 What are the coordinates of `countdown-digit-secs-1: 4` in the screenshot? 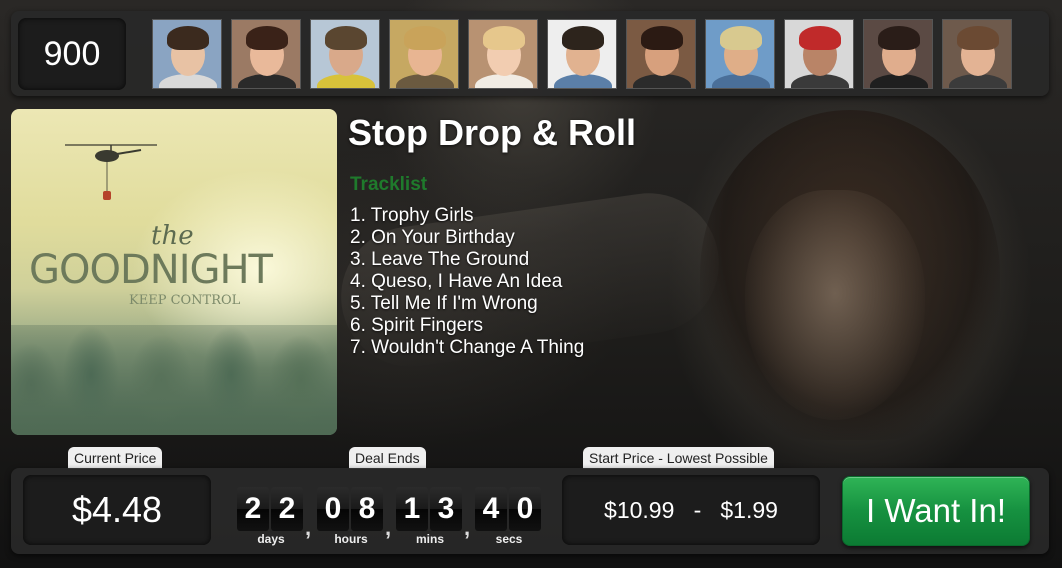 It's located at (491, 509).